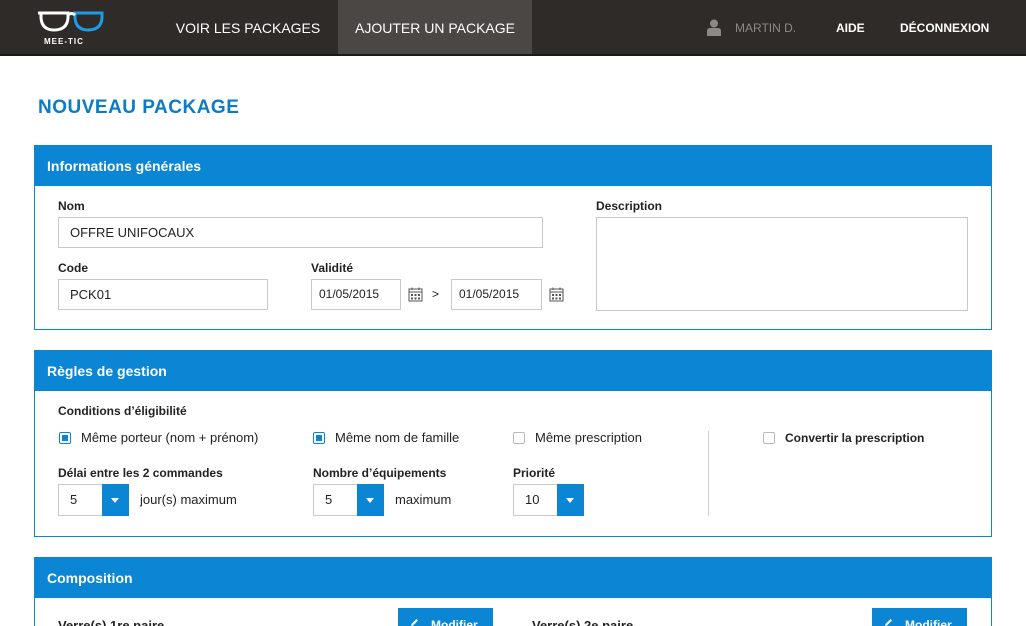 This screenshot has width=1026, height=626. I want to click on user-name: MARTIN D., so click(766, 28).